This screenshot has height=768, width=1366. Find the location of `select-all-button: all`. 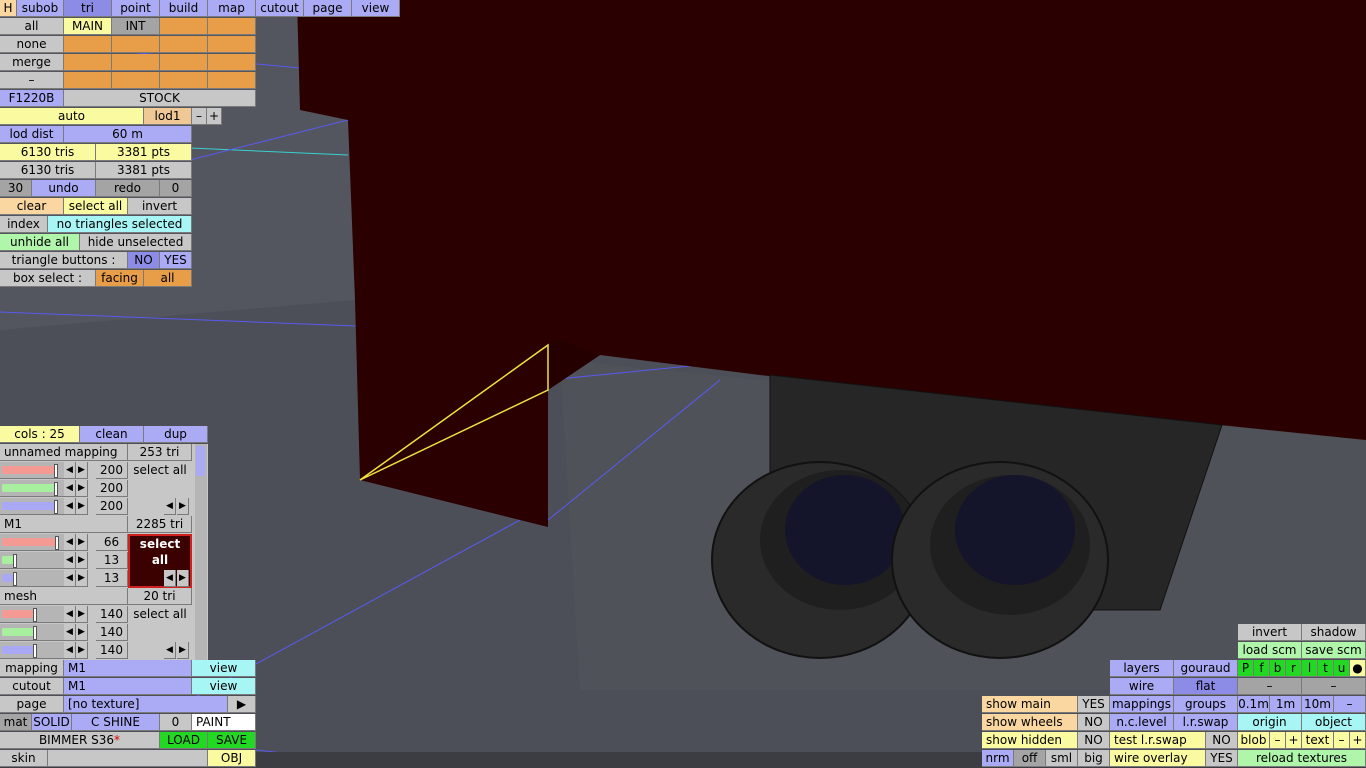

select-all-button: all is located at coordinates (32, 26).